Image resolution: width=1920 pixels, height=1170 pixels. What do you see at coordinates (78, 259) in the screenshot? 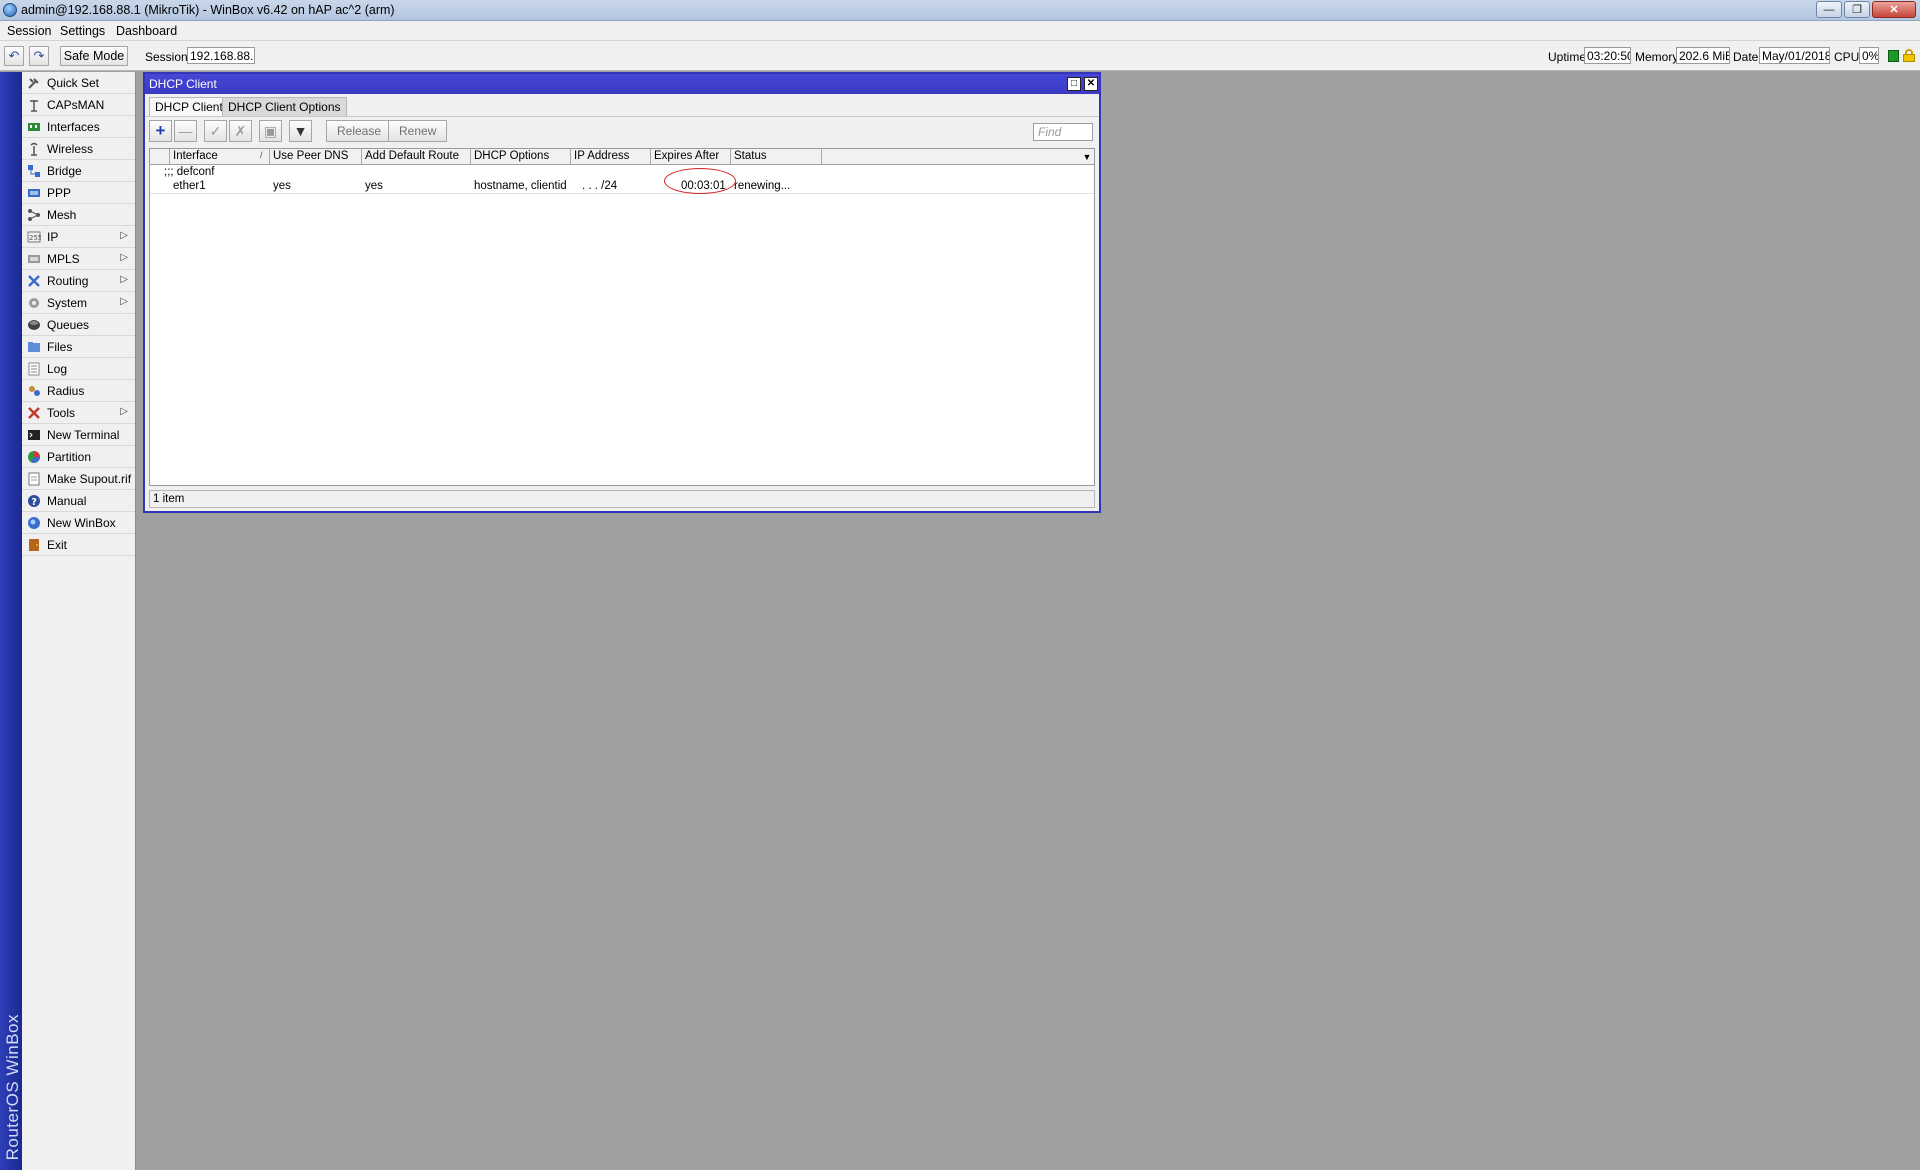
I see `sidebar-item-mpls: MPLS ▷` at bounding box center [78, 259].